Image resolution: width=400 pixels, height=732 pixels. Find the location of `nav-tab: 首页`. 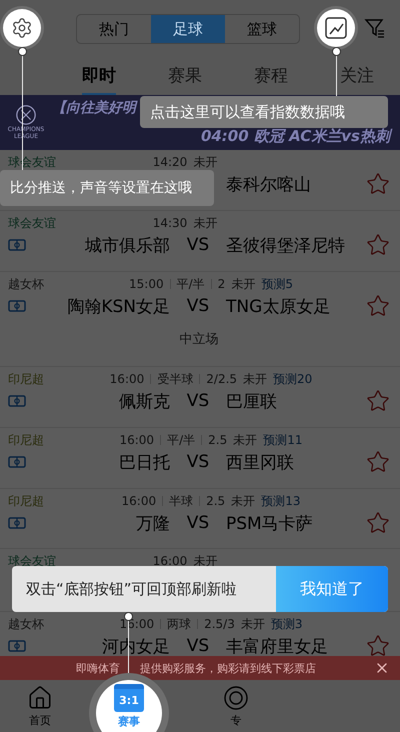

nav-tab: 首页 is located at coordinates (40, 706).